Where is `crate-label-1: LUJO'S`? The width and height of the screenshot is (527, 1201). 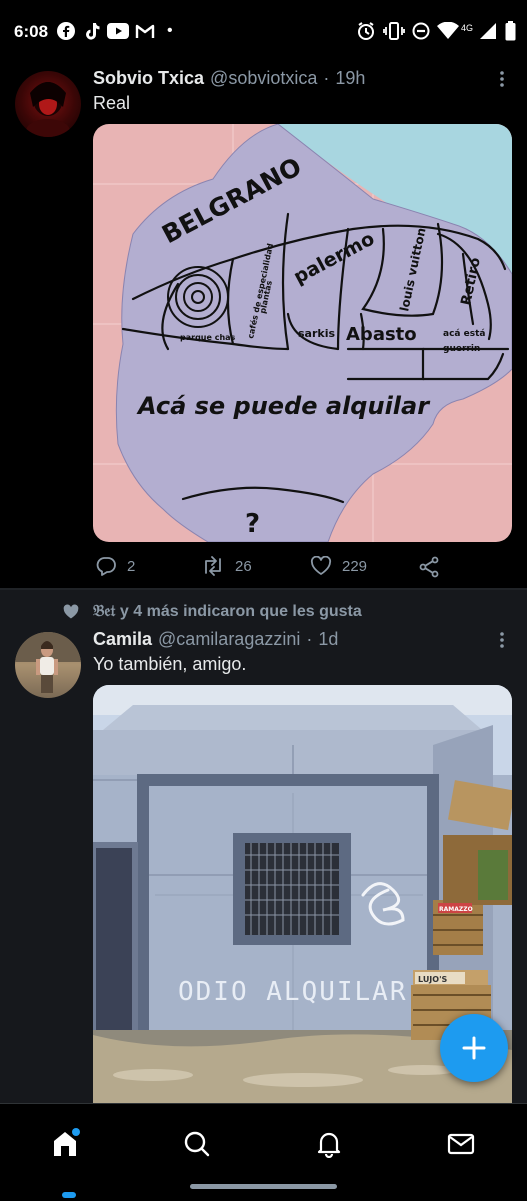
crate-label-1: LUJO'S is located at coordinates (433, 979).